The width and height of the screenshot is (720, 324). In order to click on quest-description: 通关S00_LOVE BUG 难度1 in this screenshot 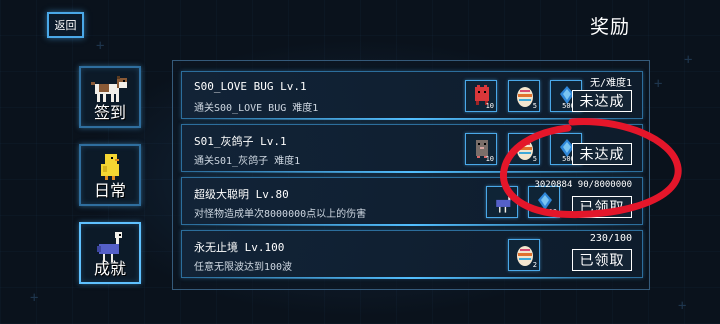, I will do `click(256, 108)`.